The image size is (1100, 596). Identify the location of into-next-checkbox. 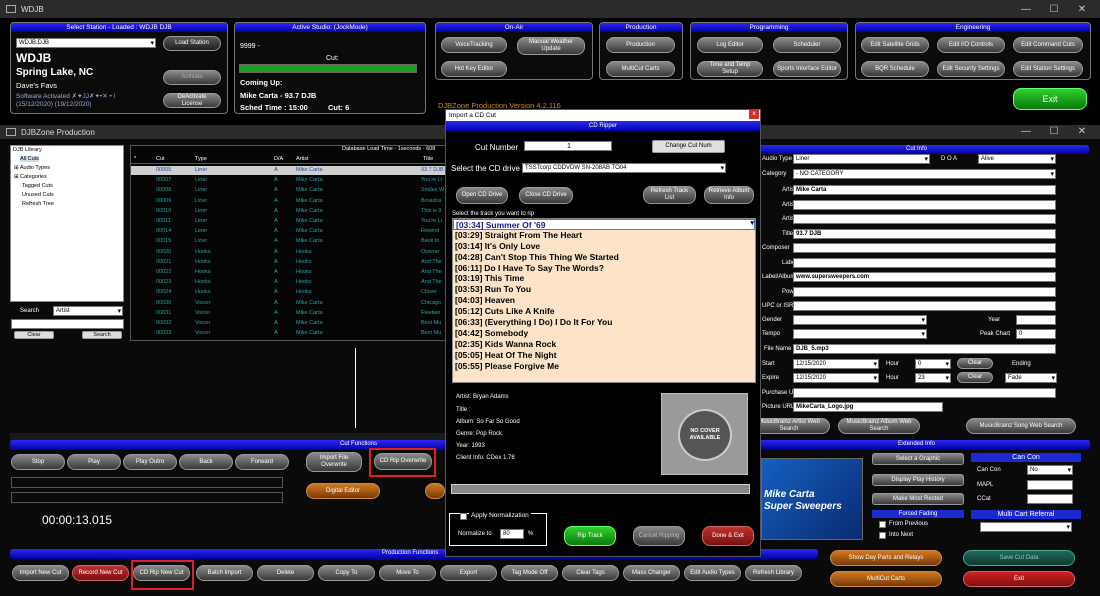
(882, 535).